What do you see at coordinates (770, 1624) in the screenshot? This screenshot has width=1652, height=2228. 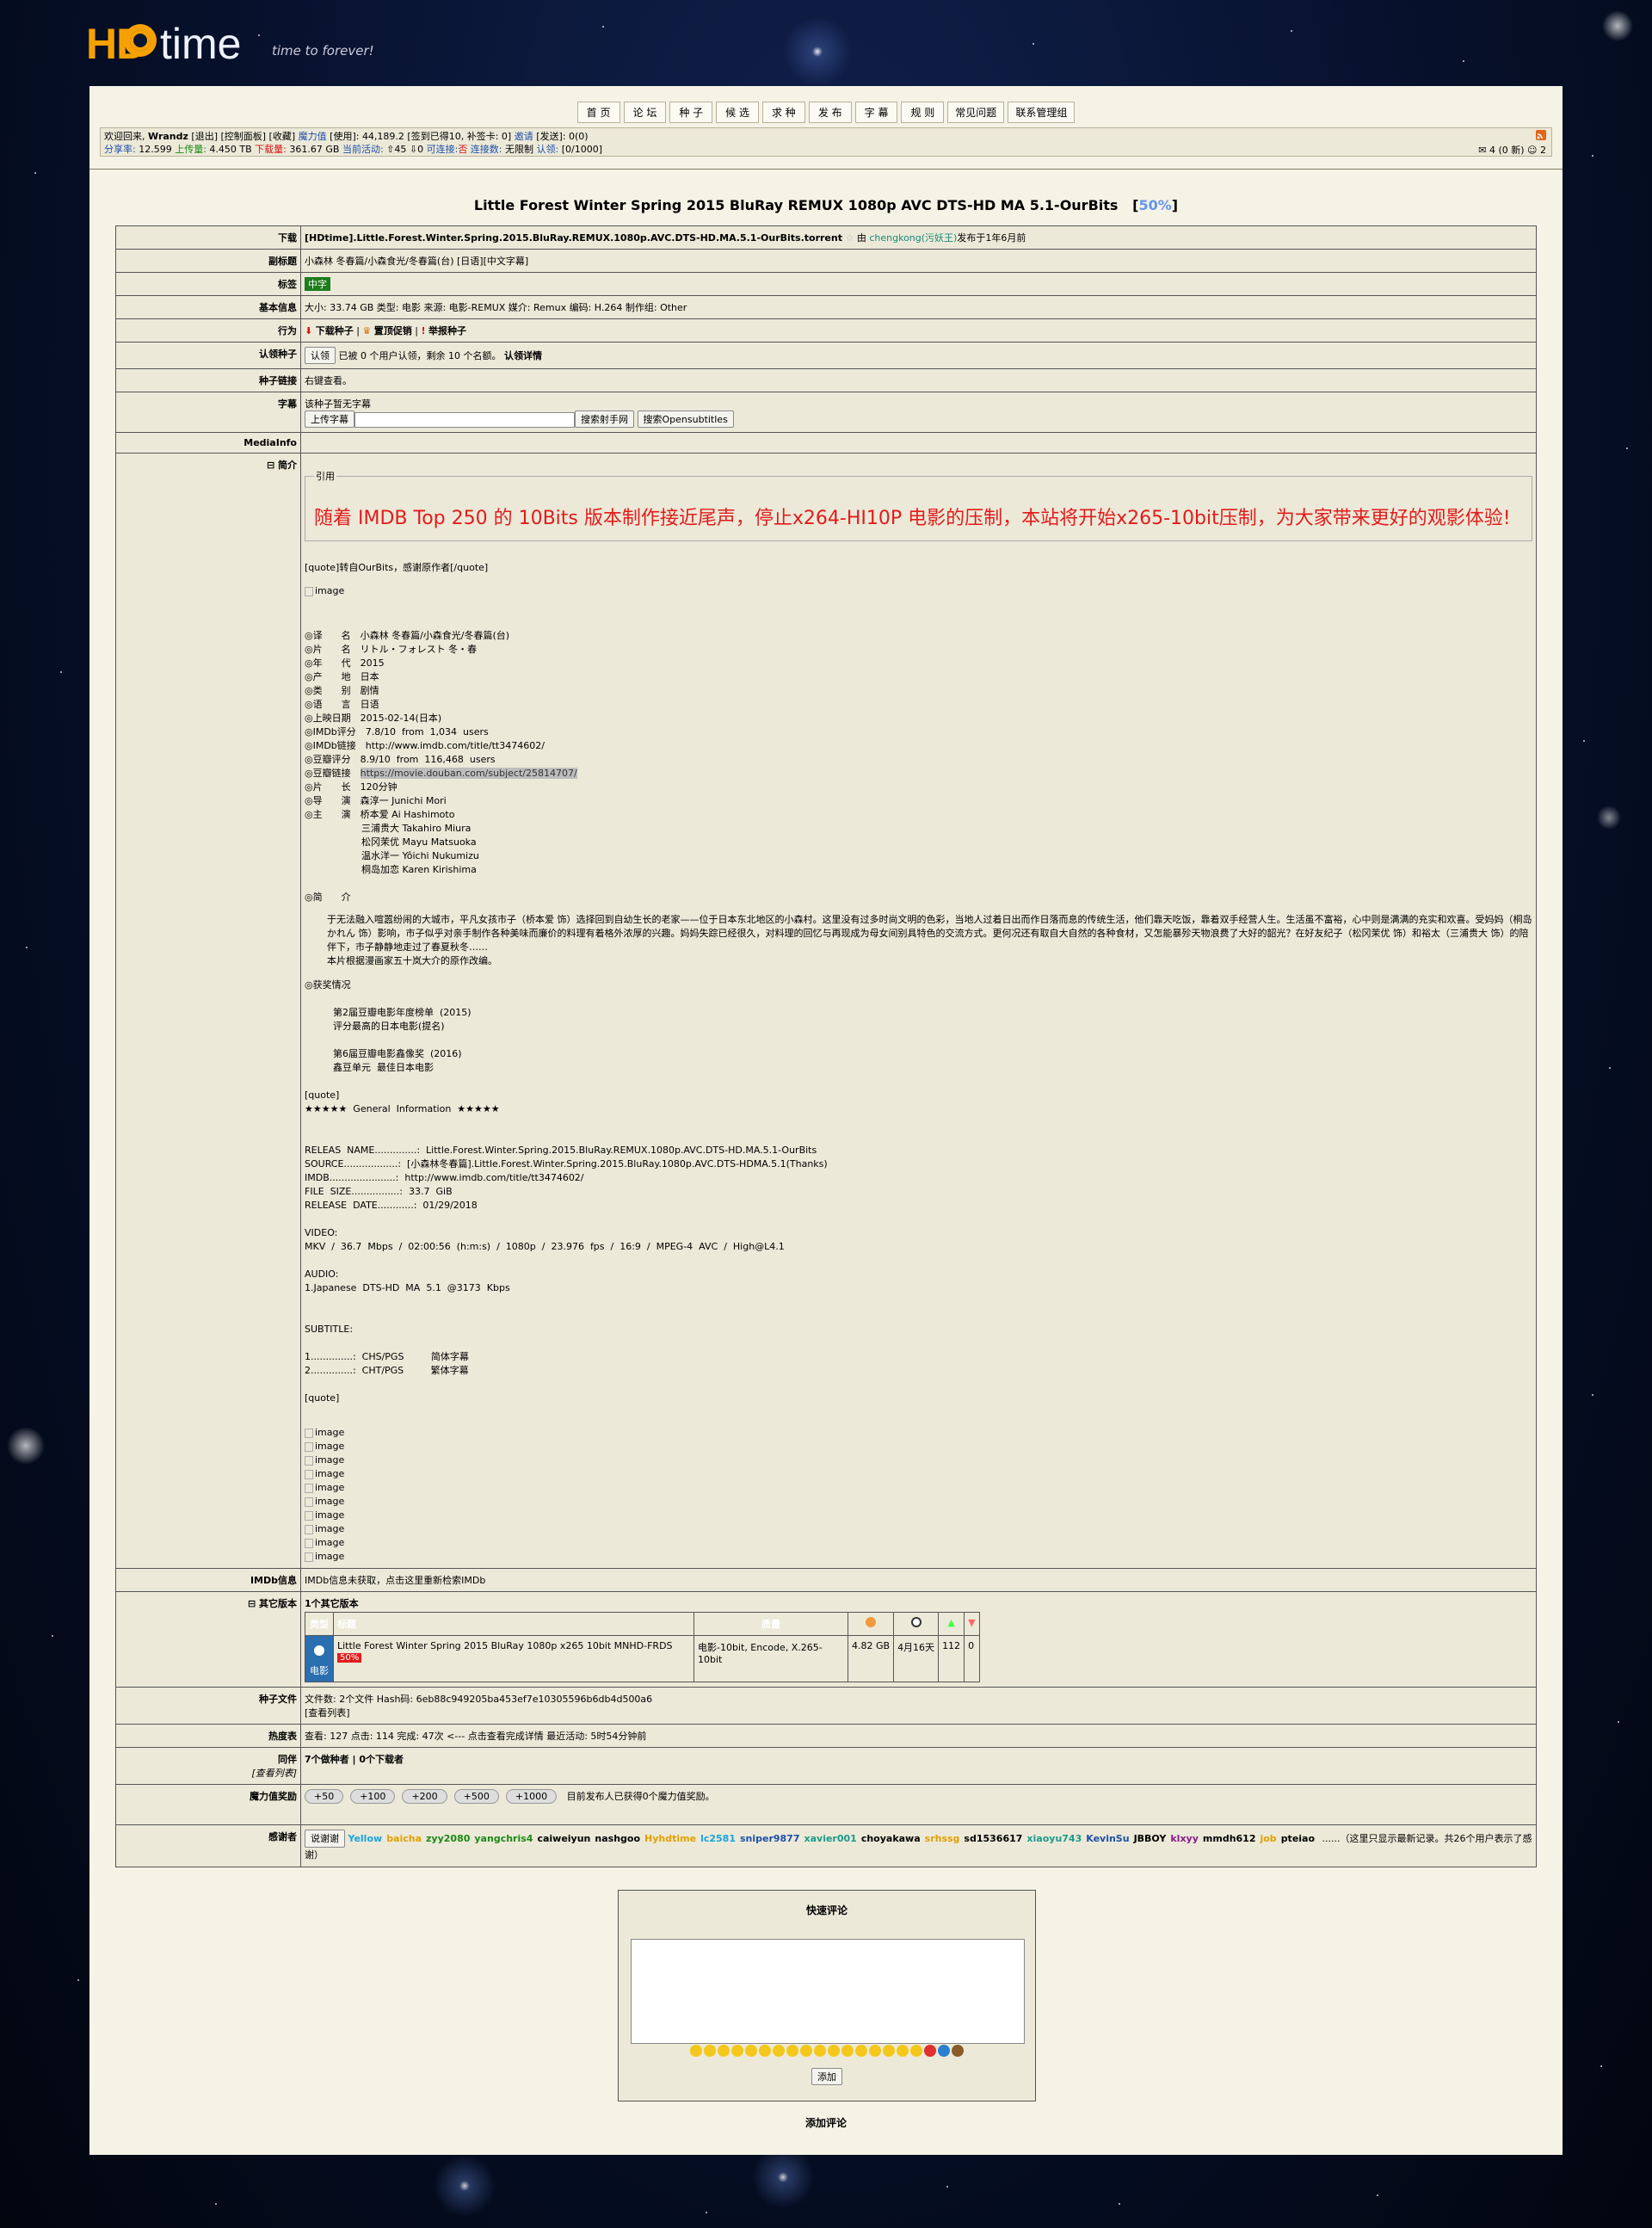 I see `col-quality: 质量` at bounding box center [770, 1624].